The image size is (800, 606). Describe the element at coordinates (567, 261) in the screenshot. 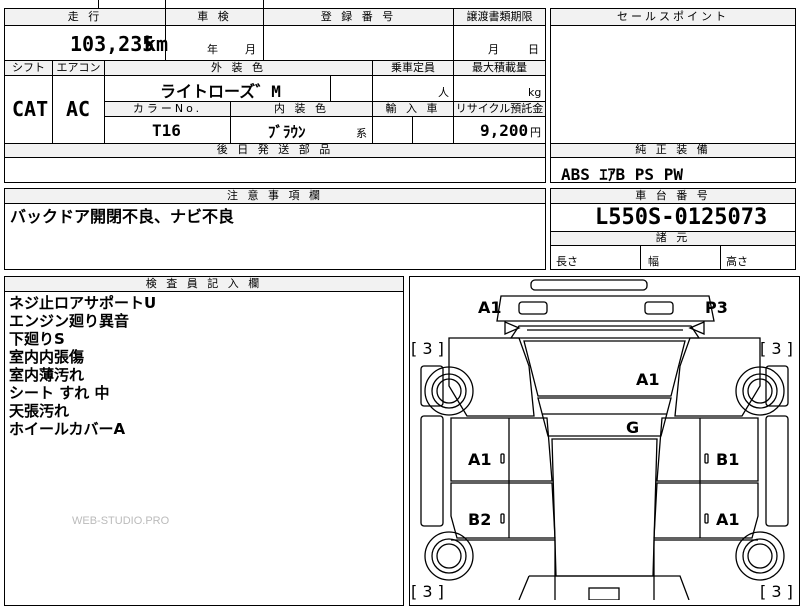

I see `length-label: 長さ` at that location.